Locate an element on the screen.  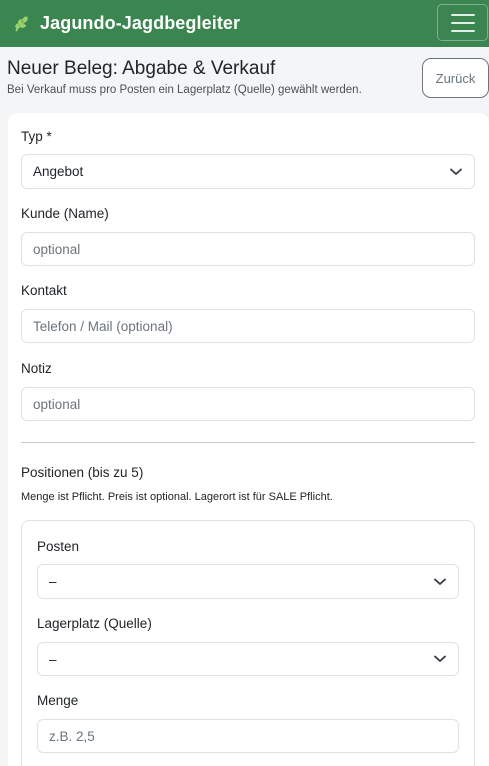
brand-name: Jagundo-Jagdbegleiter is located at coordinates (140, 23).